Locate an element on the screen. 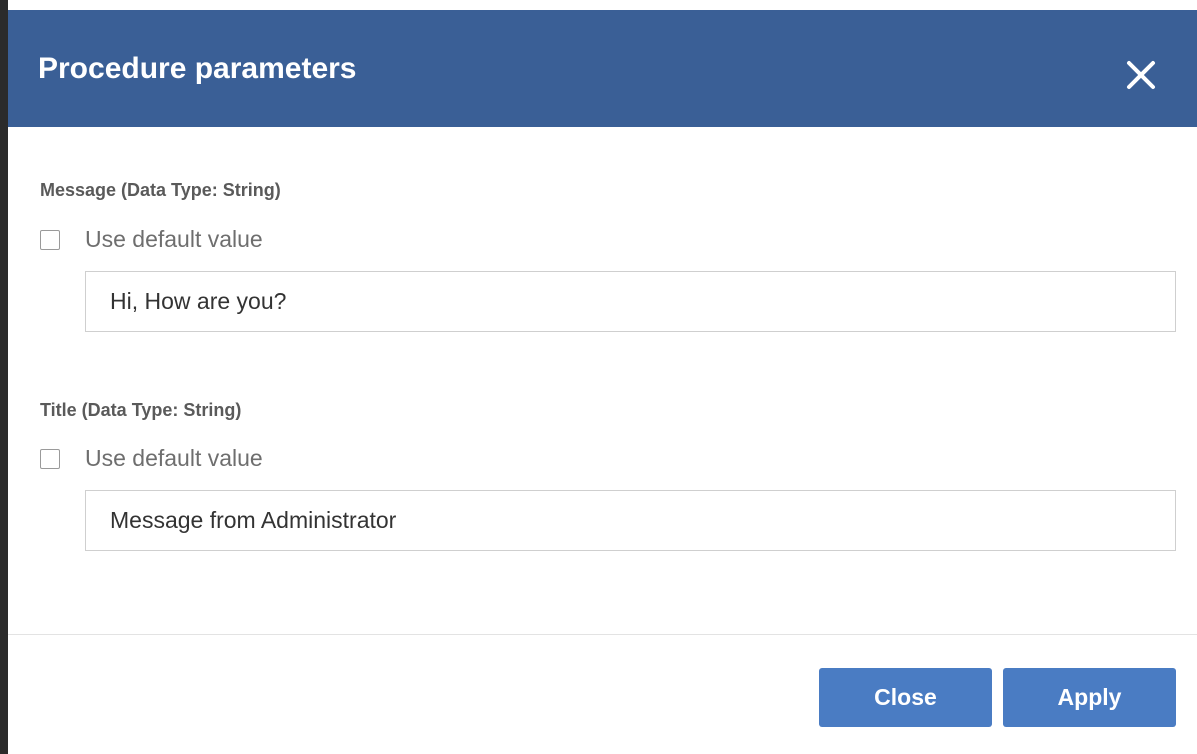  close-button: Close is located at coordinates (905, 697).